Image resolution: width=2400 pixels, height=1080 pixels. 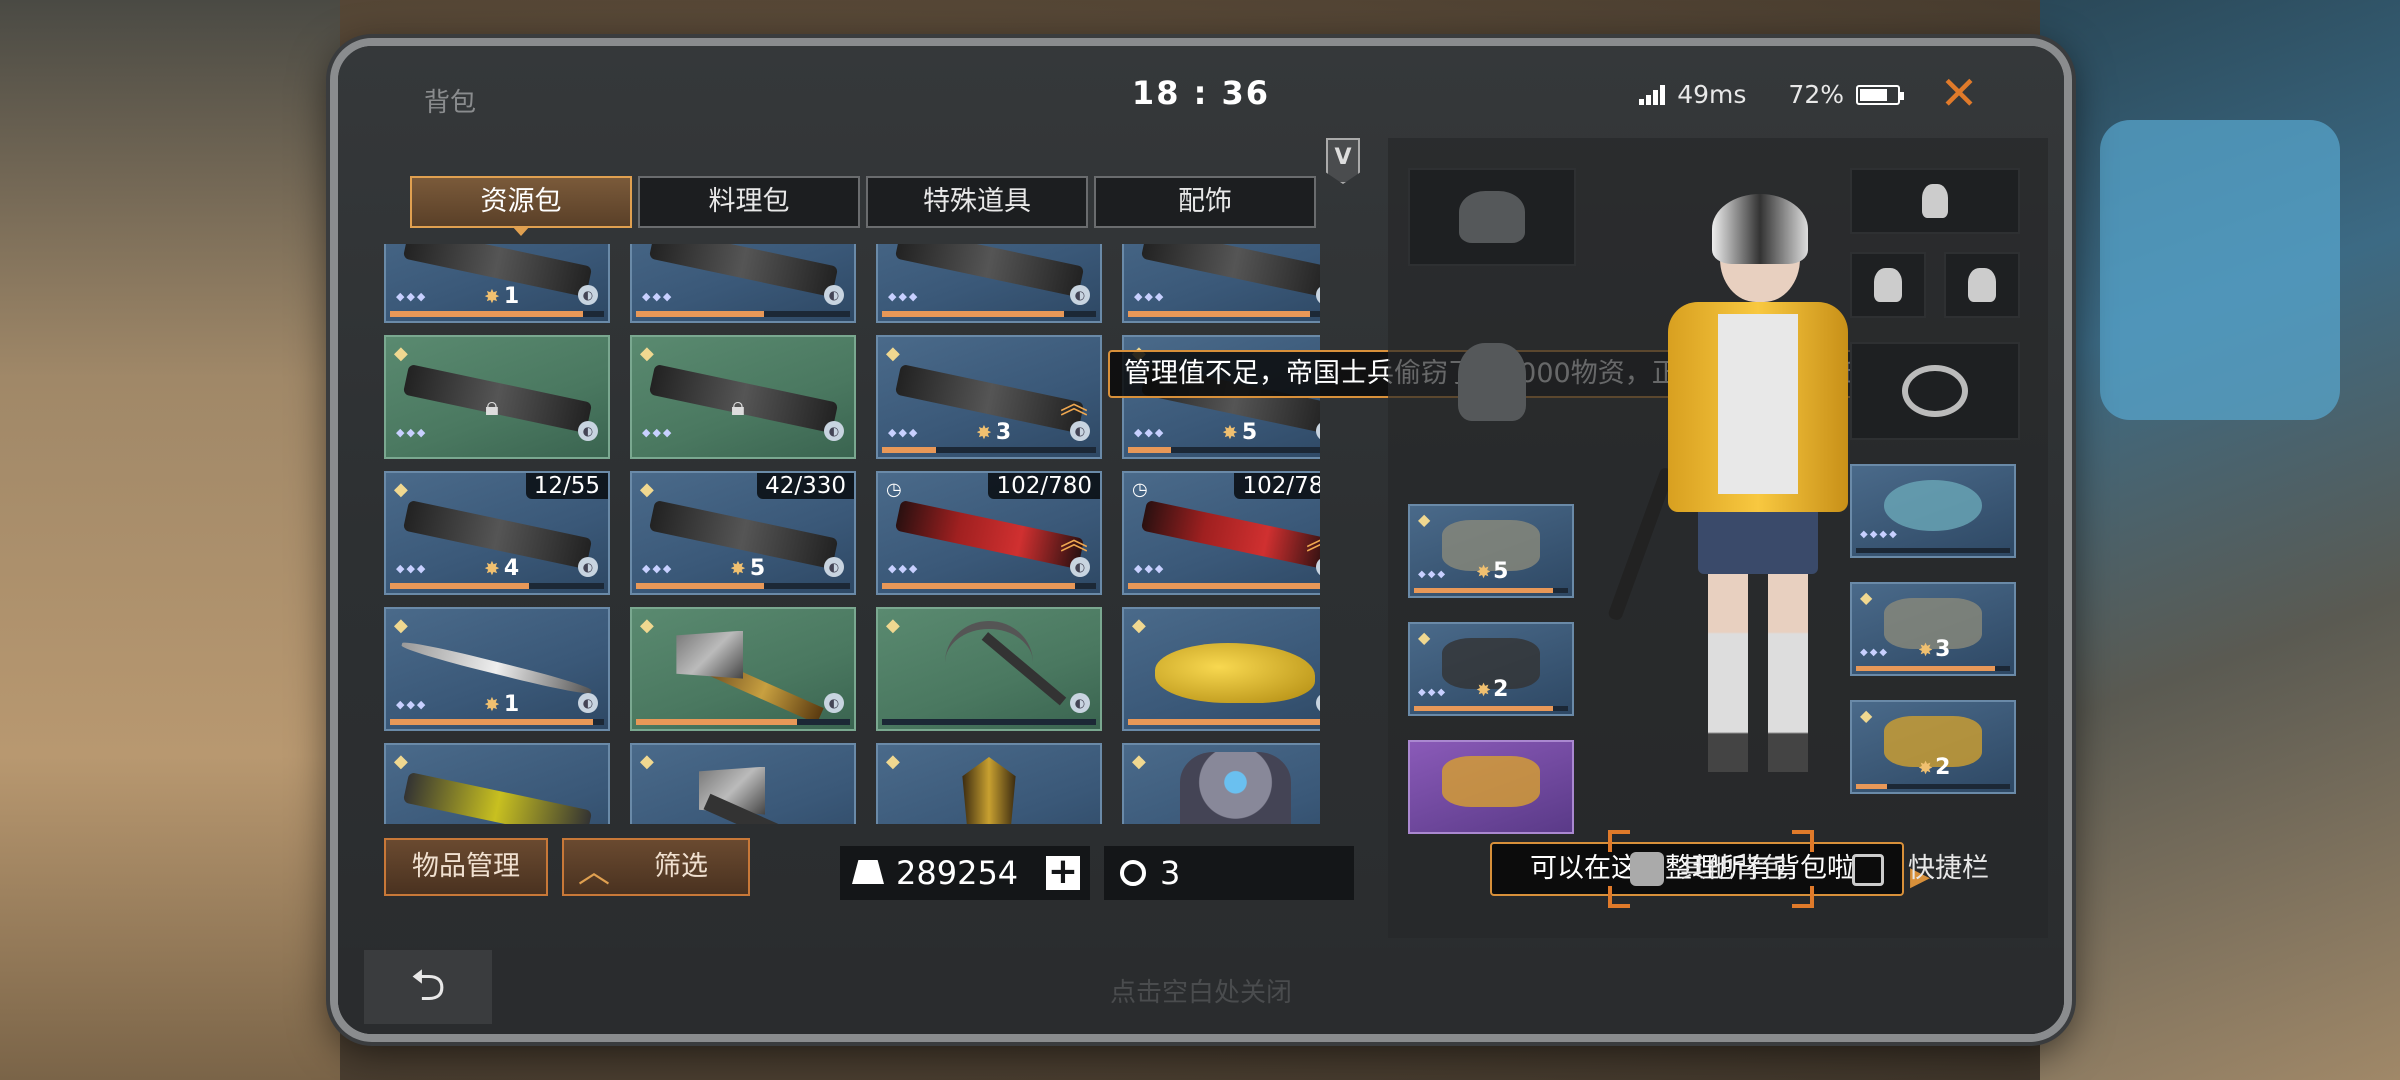 I want to click on drone-icon, so click(x=1982, y=285).